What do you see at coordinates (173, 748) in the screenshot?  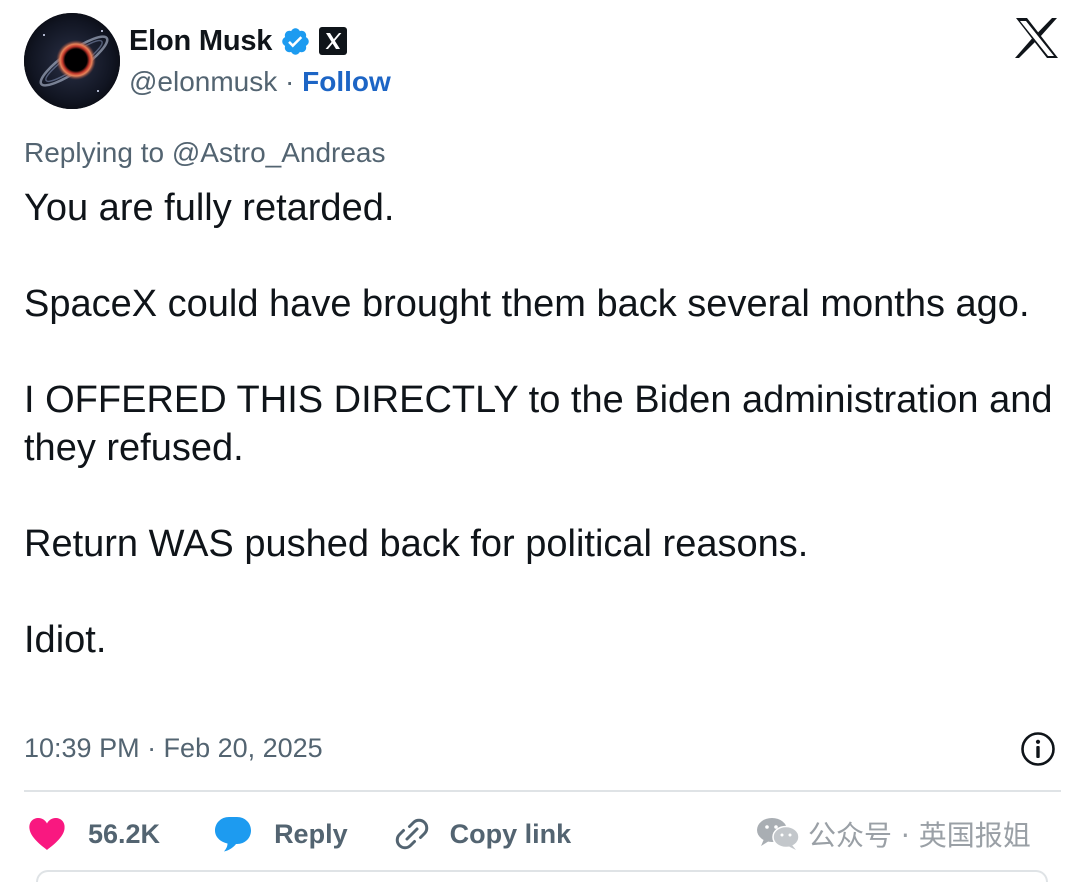 I see `tweet-timestamp: 10:39 PM · Feb 20, 2025` at bounding box center [173, 748].